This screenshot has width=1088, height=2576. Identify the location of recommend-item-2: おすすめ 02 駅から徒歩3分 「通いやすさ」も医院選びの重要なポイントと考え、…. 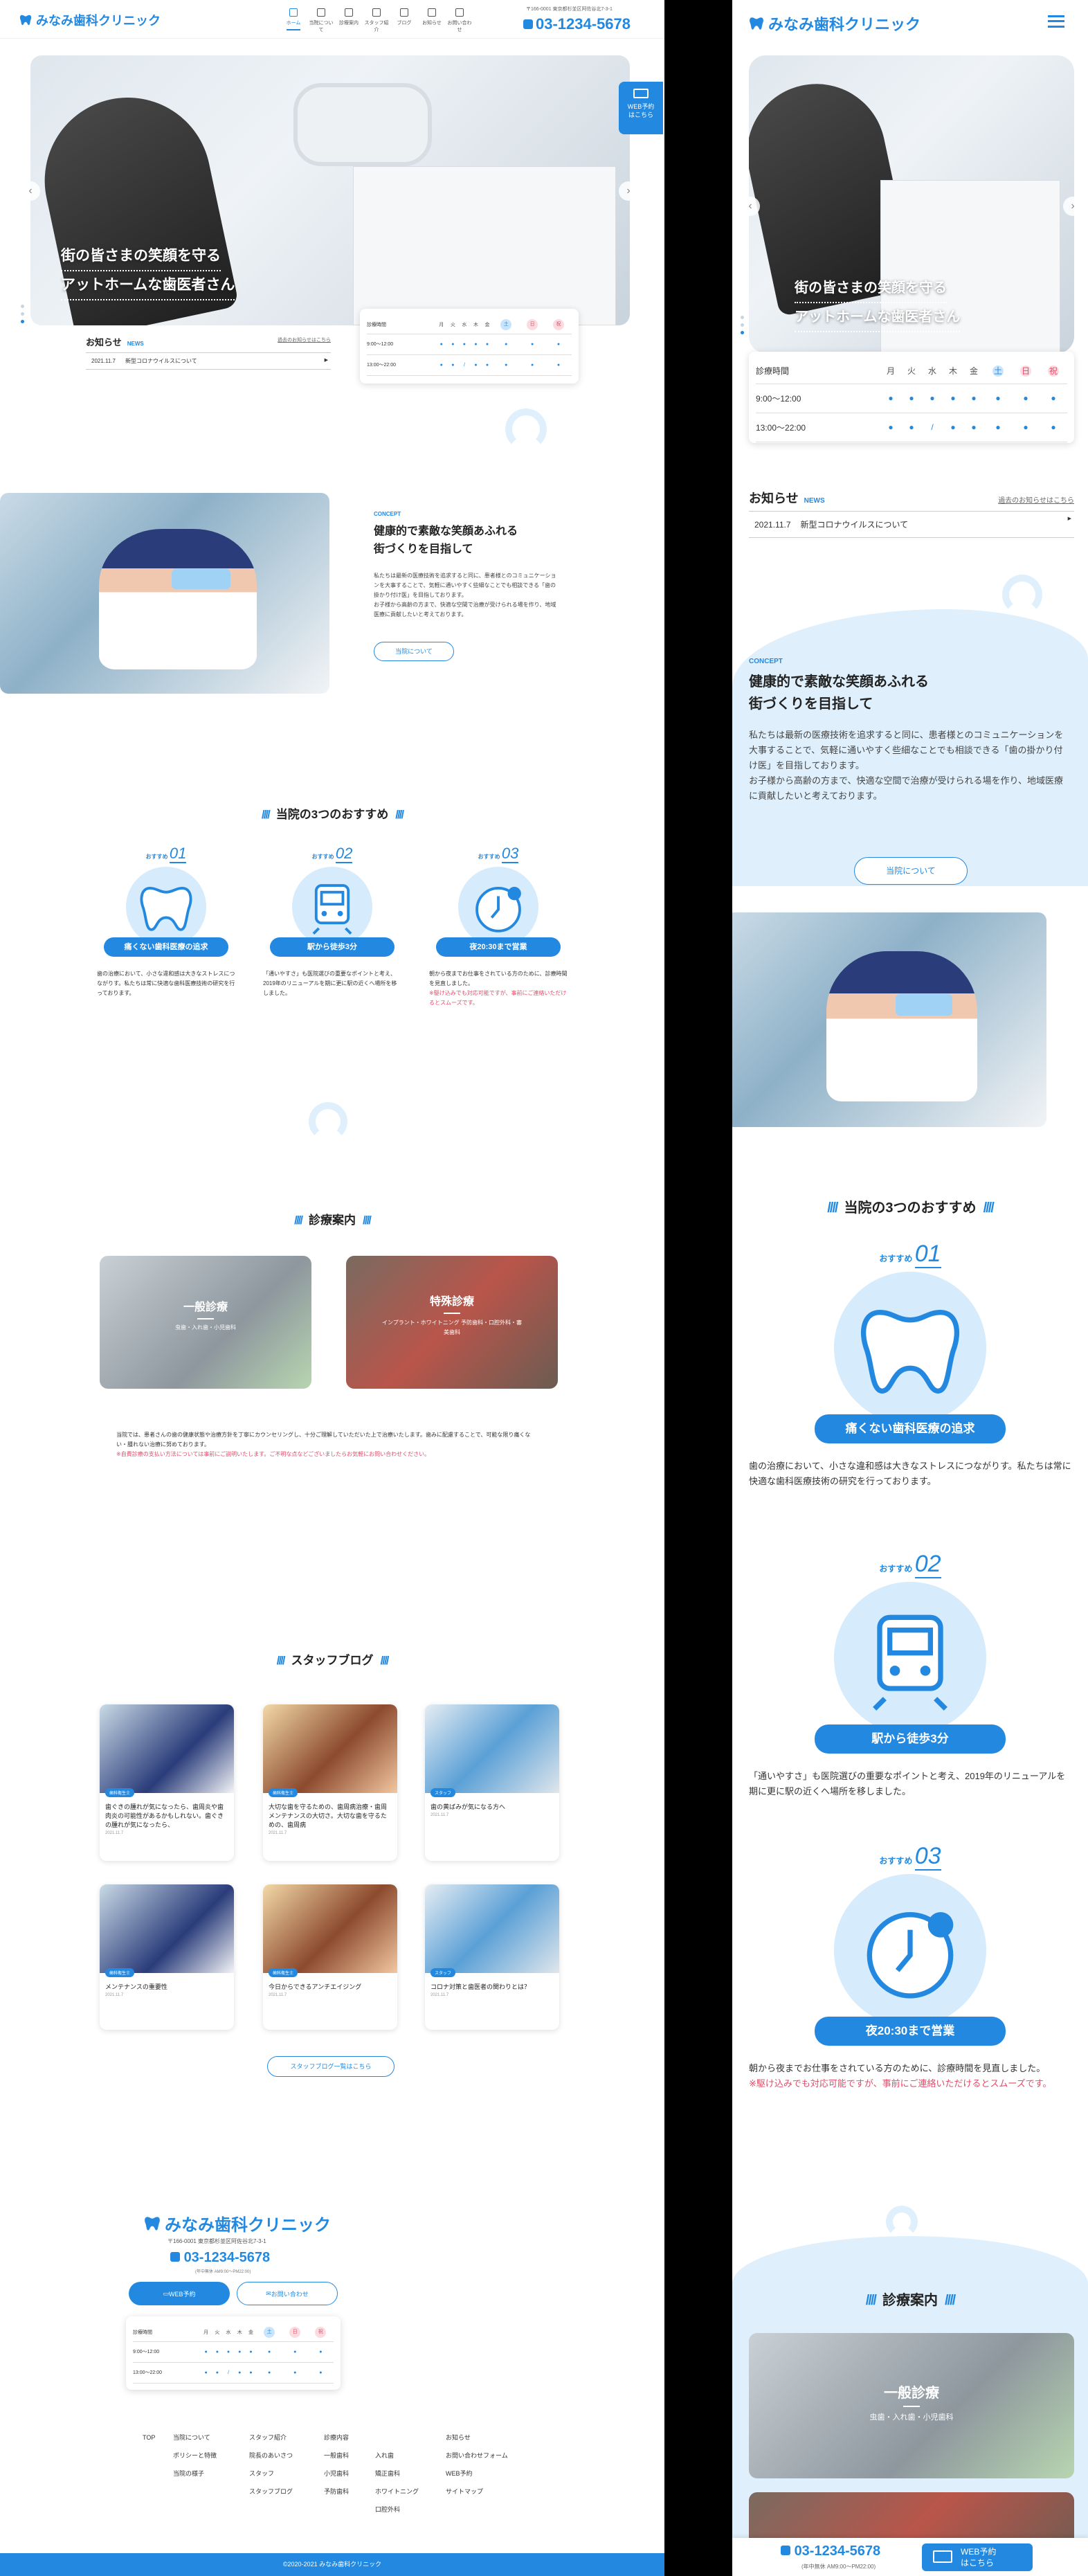
(330, 921).